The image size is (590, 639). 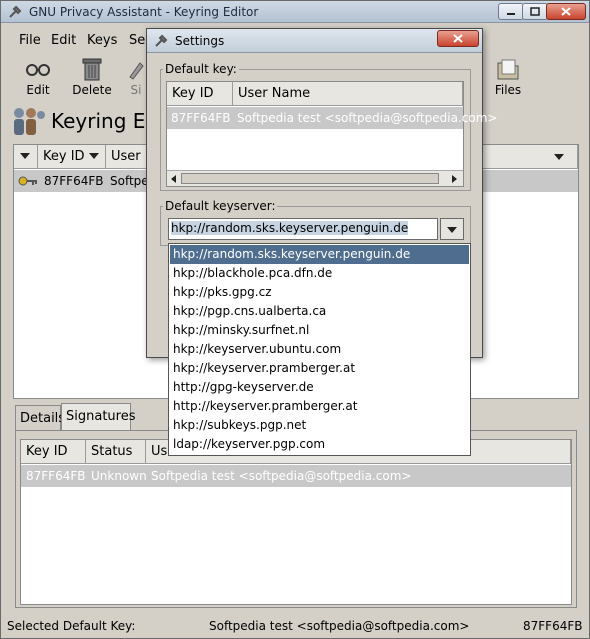 I want to click on keyserver-option: hkp://pgp.cns.ualberta.ca, so click(x=319, y=311).